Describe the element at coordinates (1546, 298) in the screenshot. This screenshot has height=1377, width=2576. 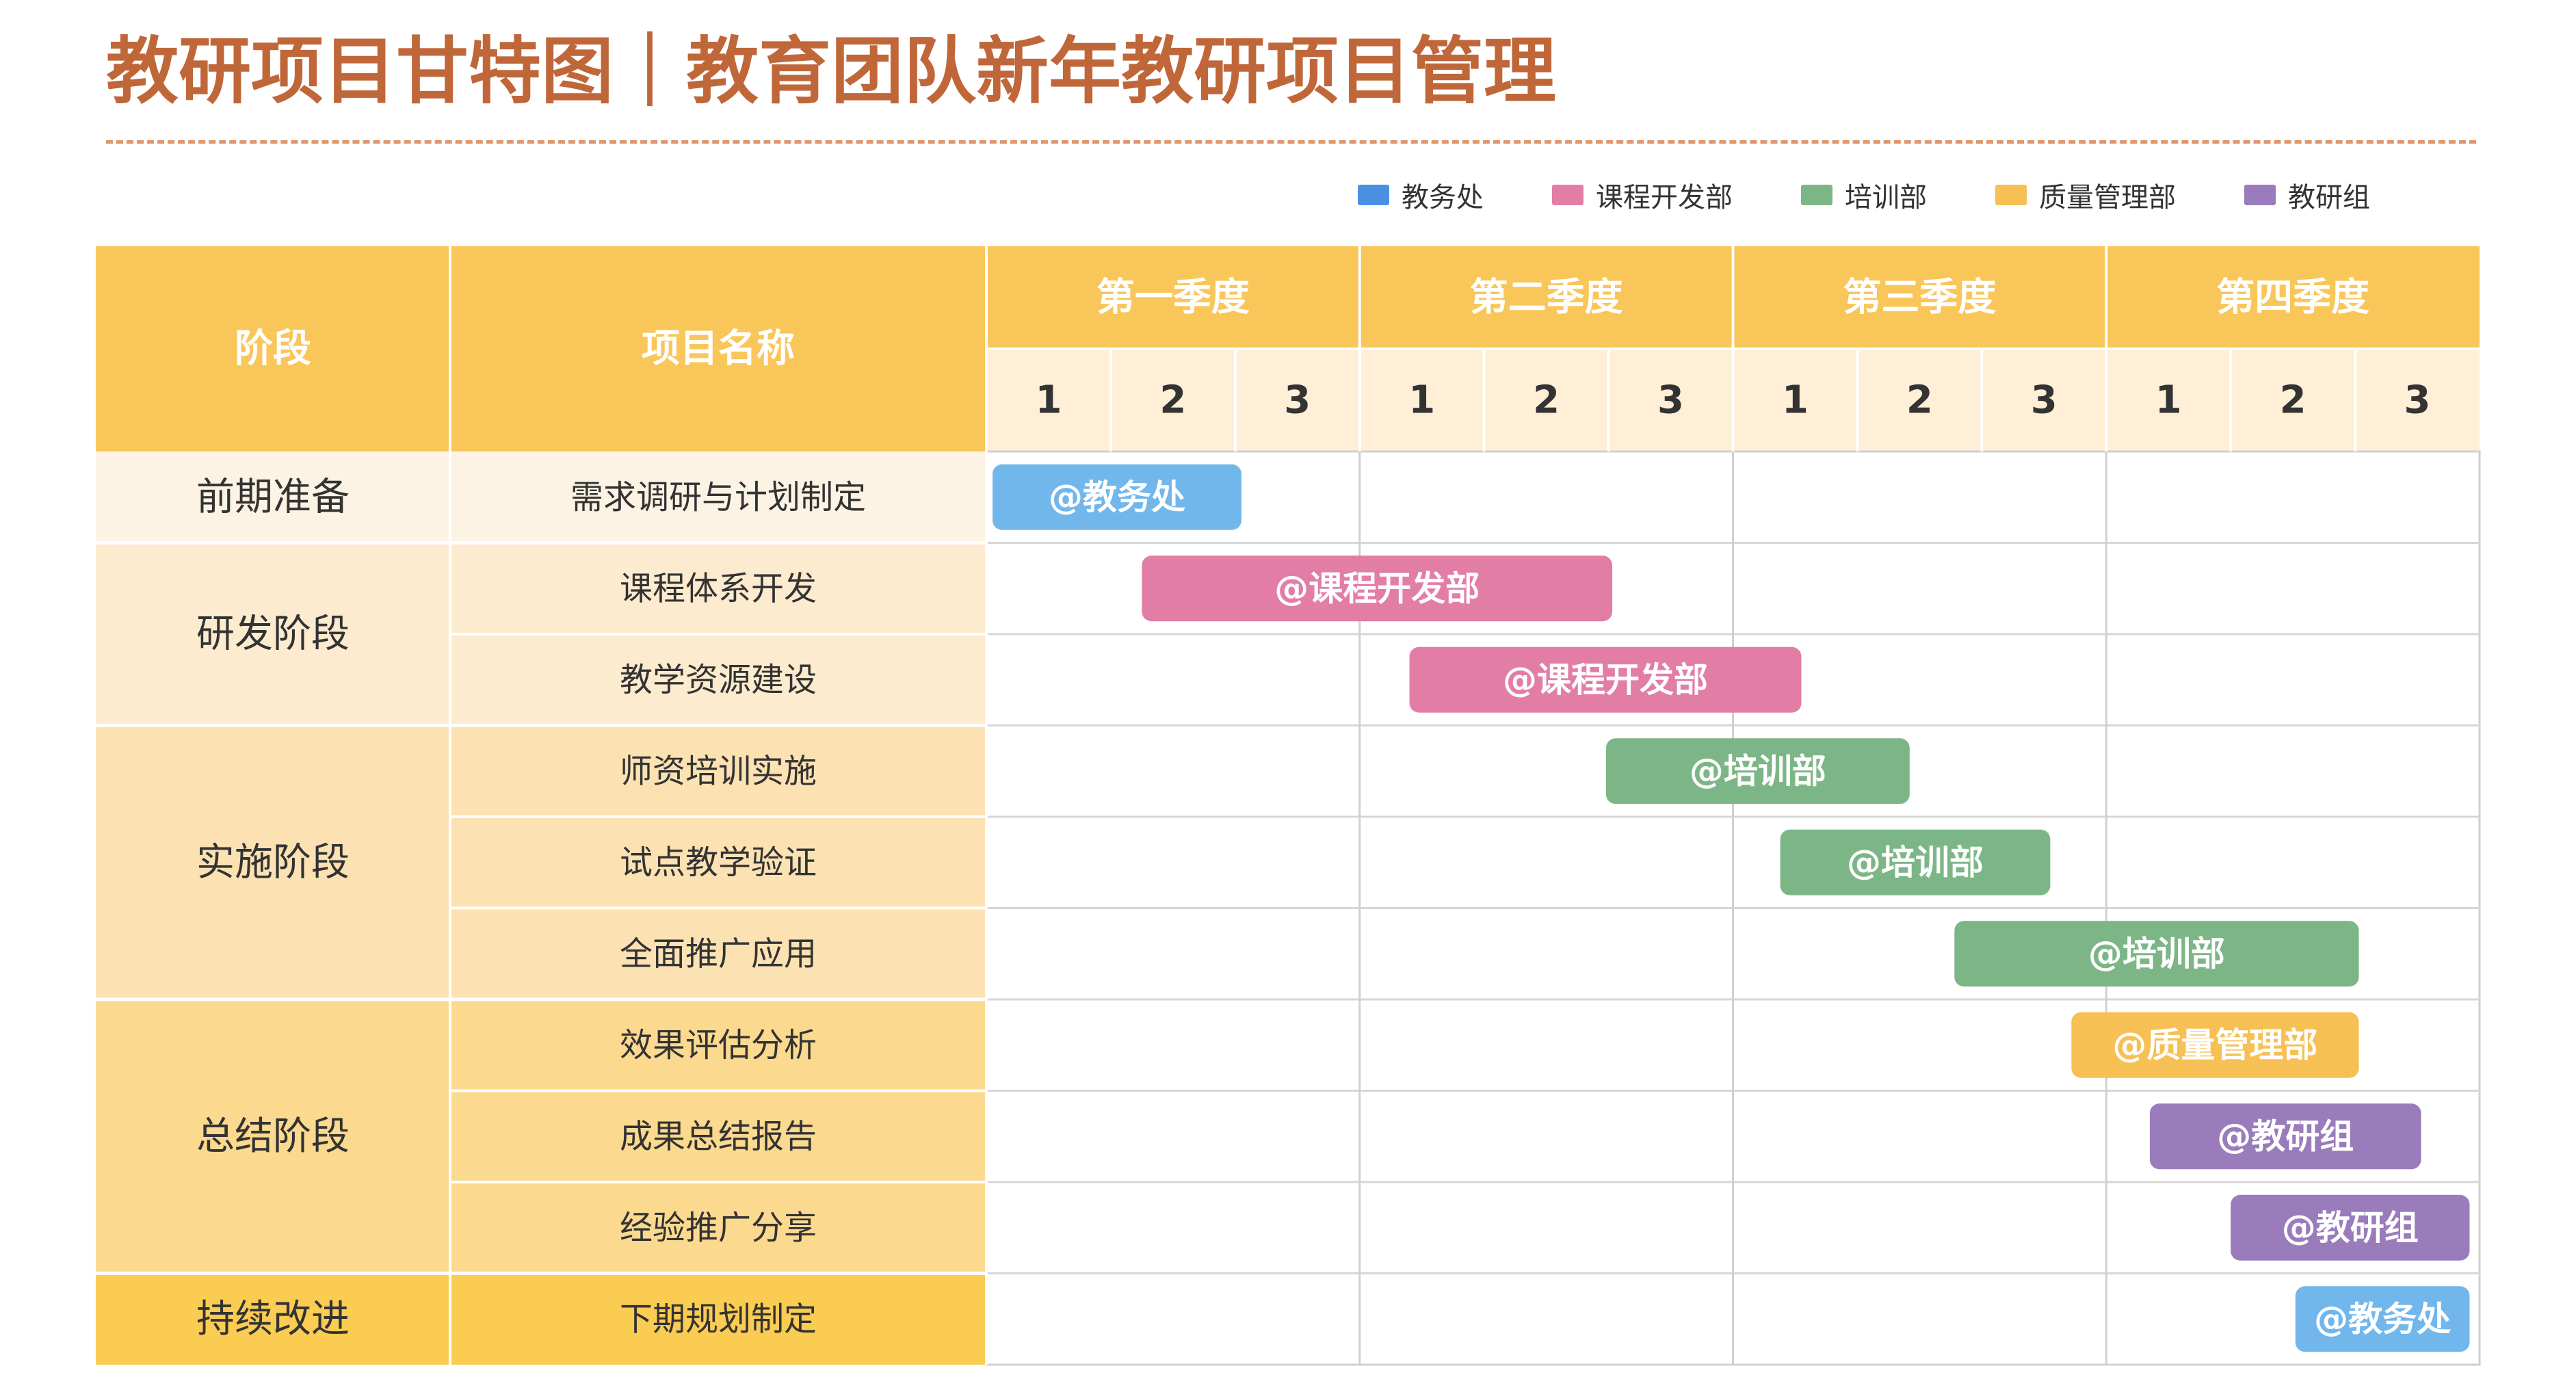
I see `quarter-label: 第二季度` at that location.